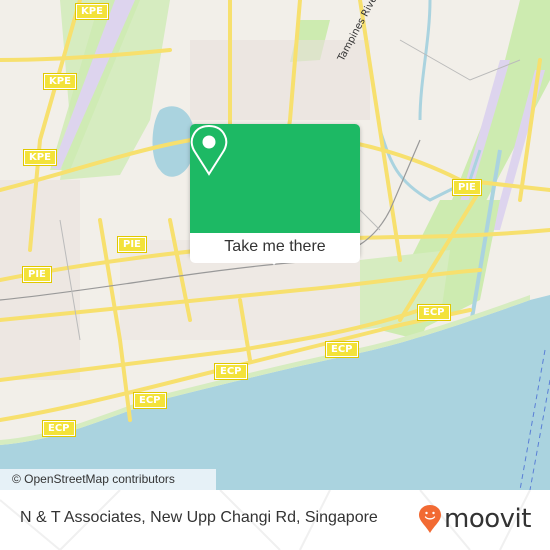 This screenshot has width=550, height=550. Describe the element at coordinates (430, 519) in the screenshot. I see `moovit-pin-icon` at that location.